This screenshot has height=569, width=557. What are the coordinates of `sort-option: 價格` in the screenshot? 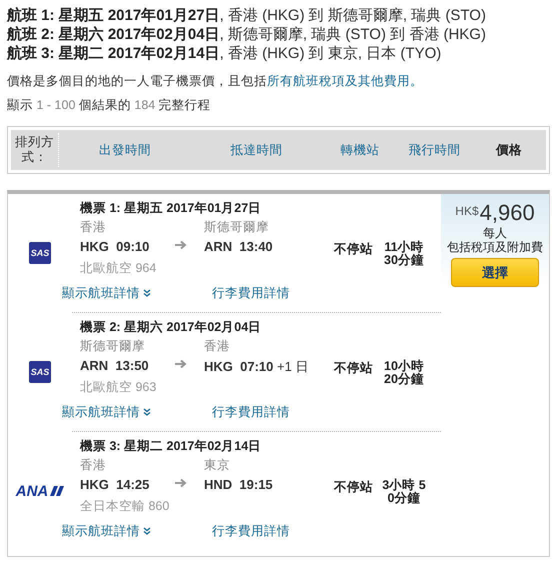 It's located at (509, 150).